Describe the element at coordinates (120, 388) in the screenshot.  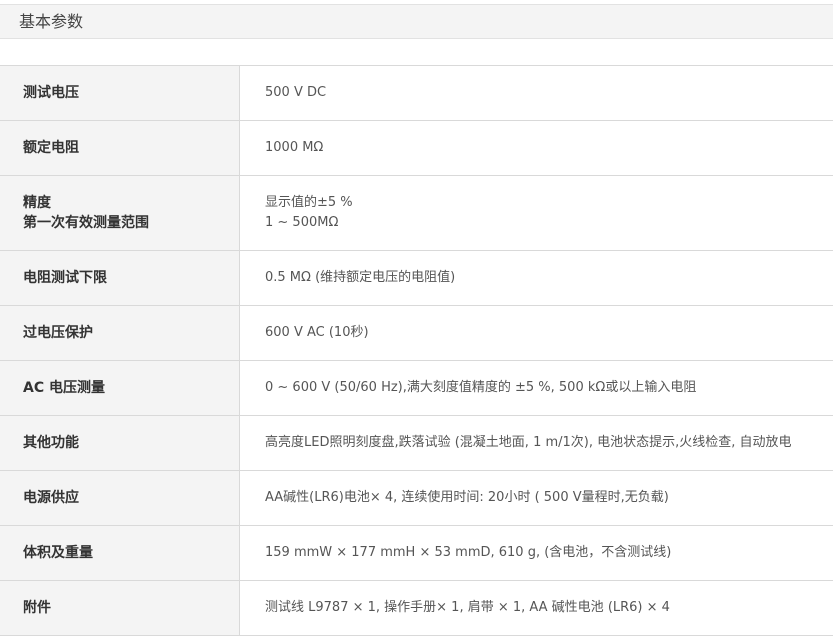
I see `spec-label: AC 电压测量` at that location.